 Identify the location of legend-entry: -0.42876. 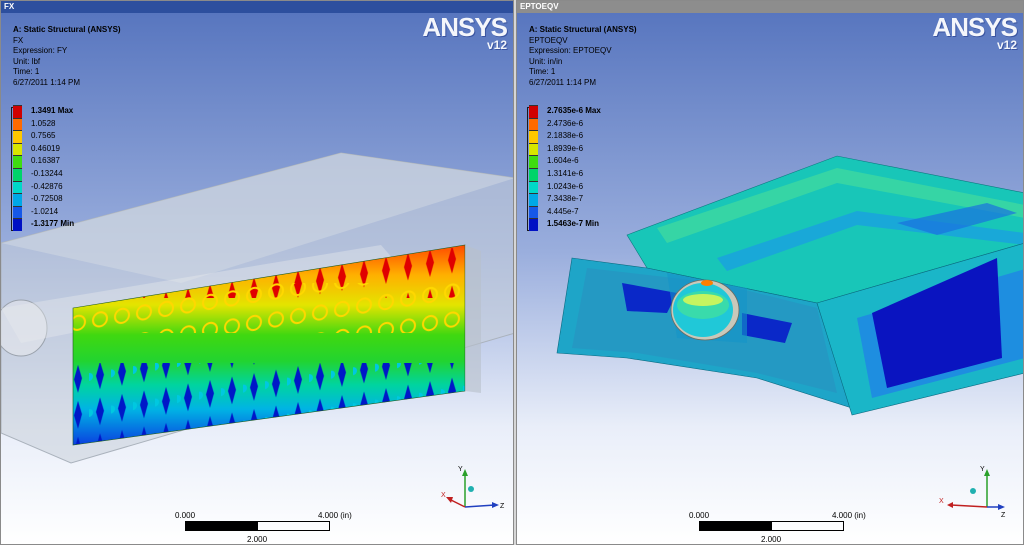
(61, 187).